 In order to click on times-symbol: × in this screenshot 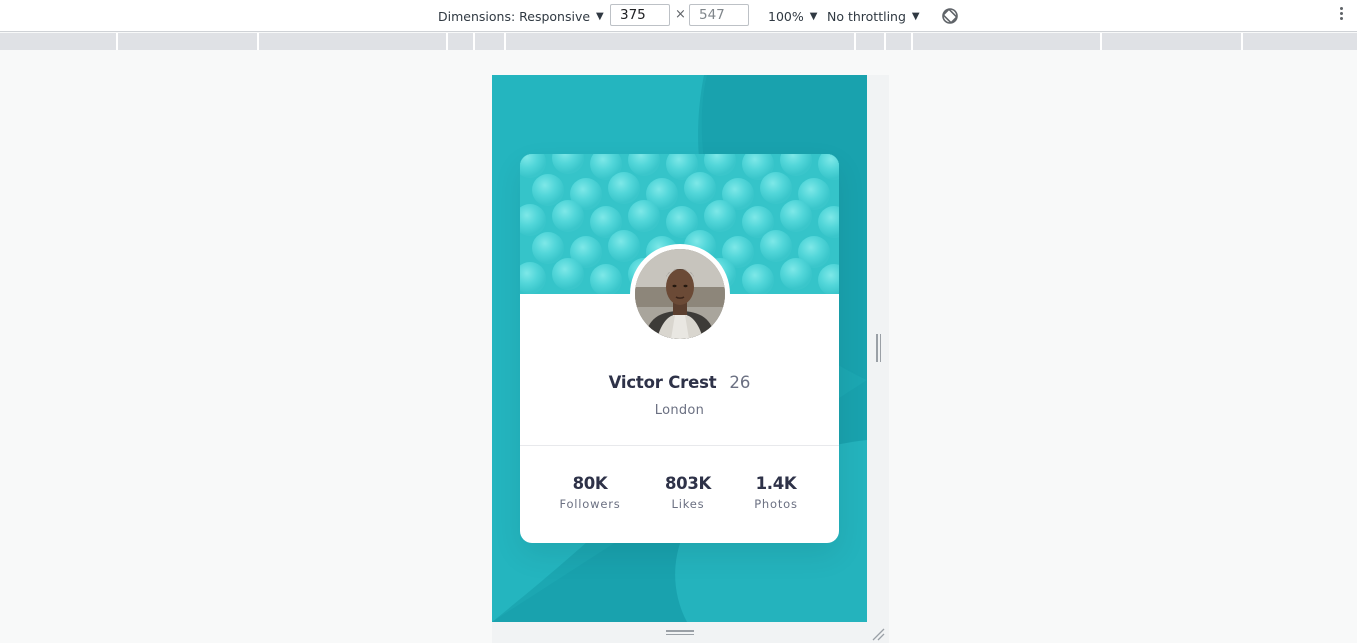, I will do `click(680, 14)`.